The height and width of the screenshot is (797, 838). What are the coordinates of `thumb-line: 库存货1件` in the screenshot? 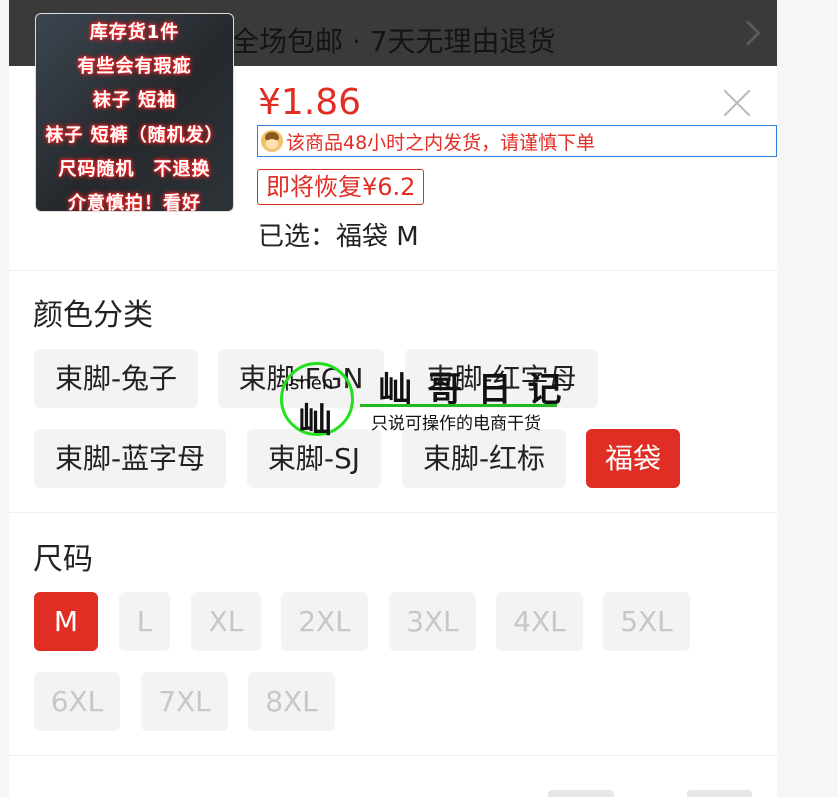 It's located at (134, 32).